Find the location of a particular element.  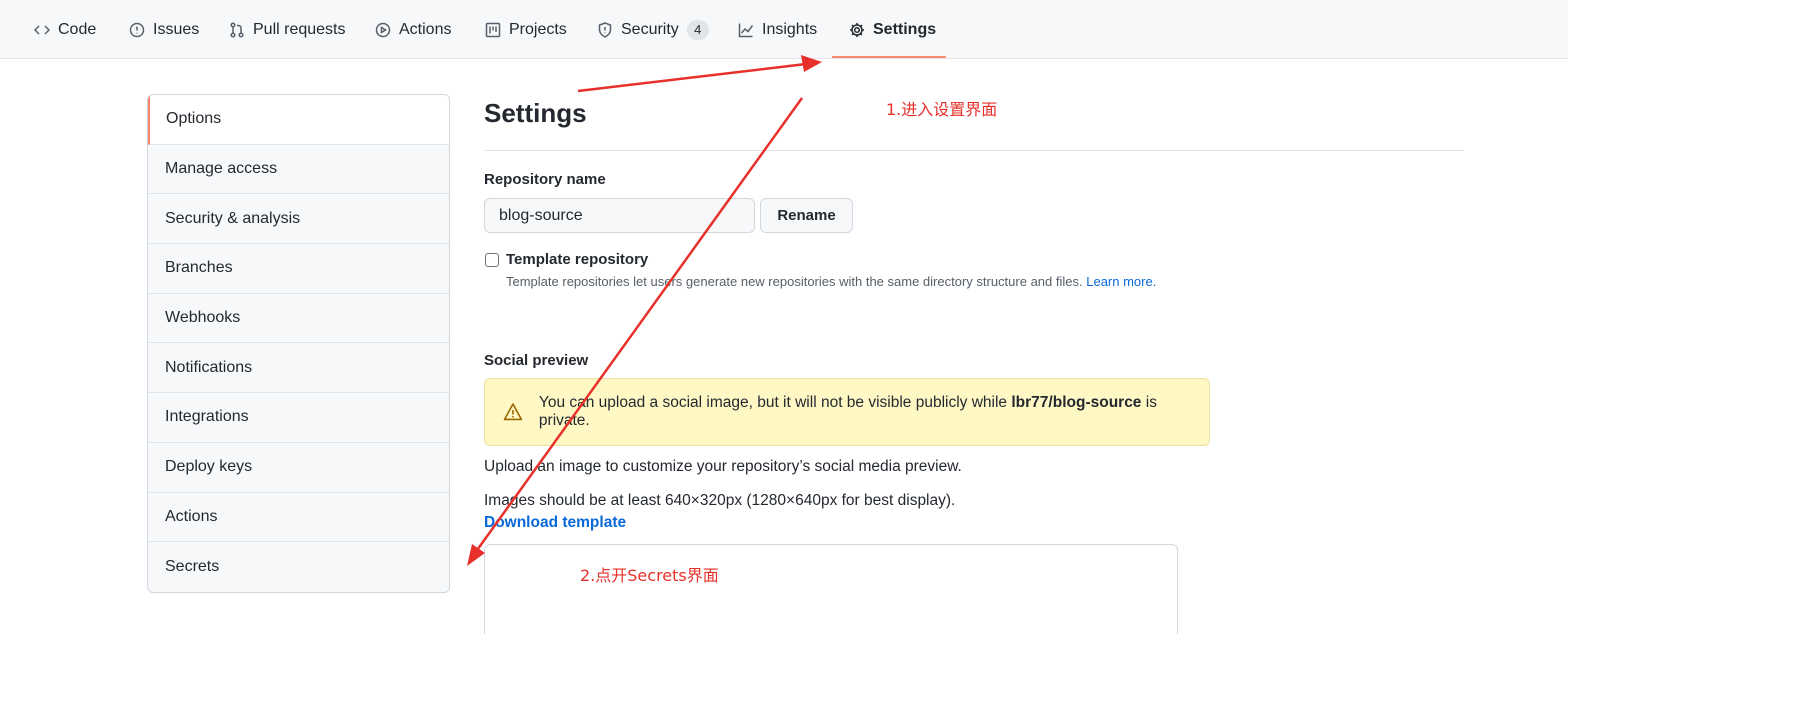

alert-icon is located at coordinates (513, 412).